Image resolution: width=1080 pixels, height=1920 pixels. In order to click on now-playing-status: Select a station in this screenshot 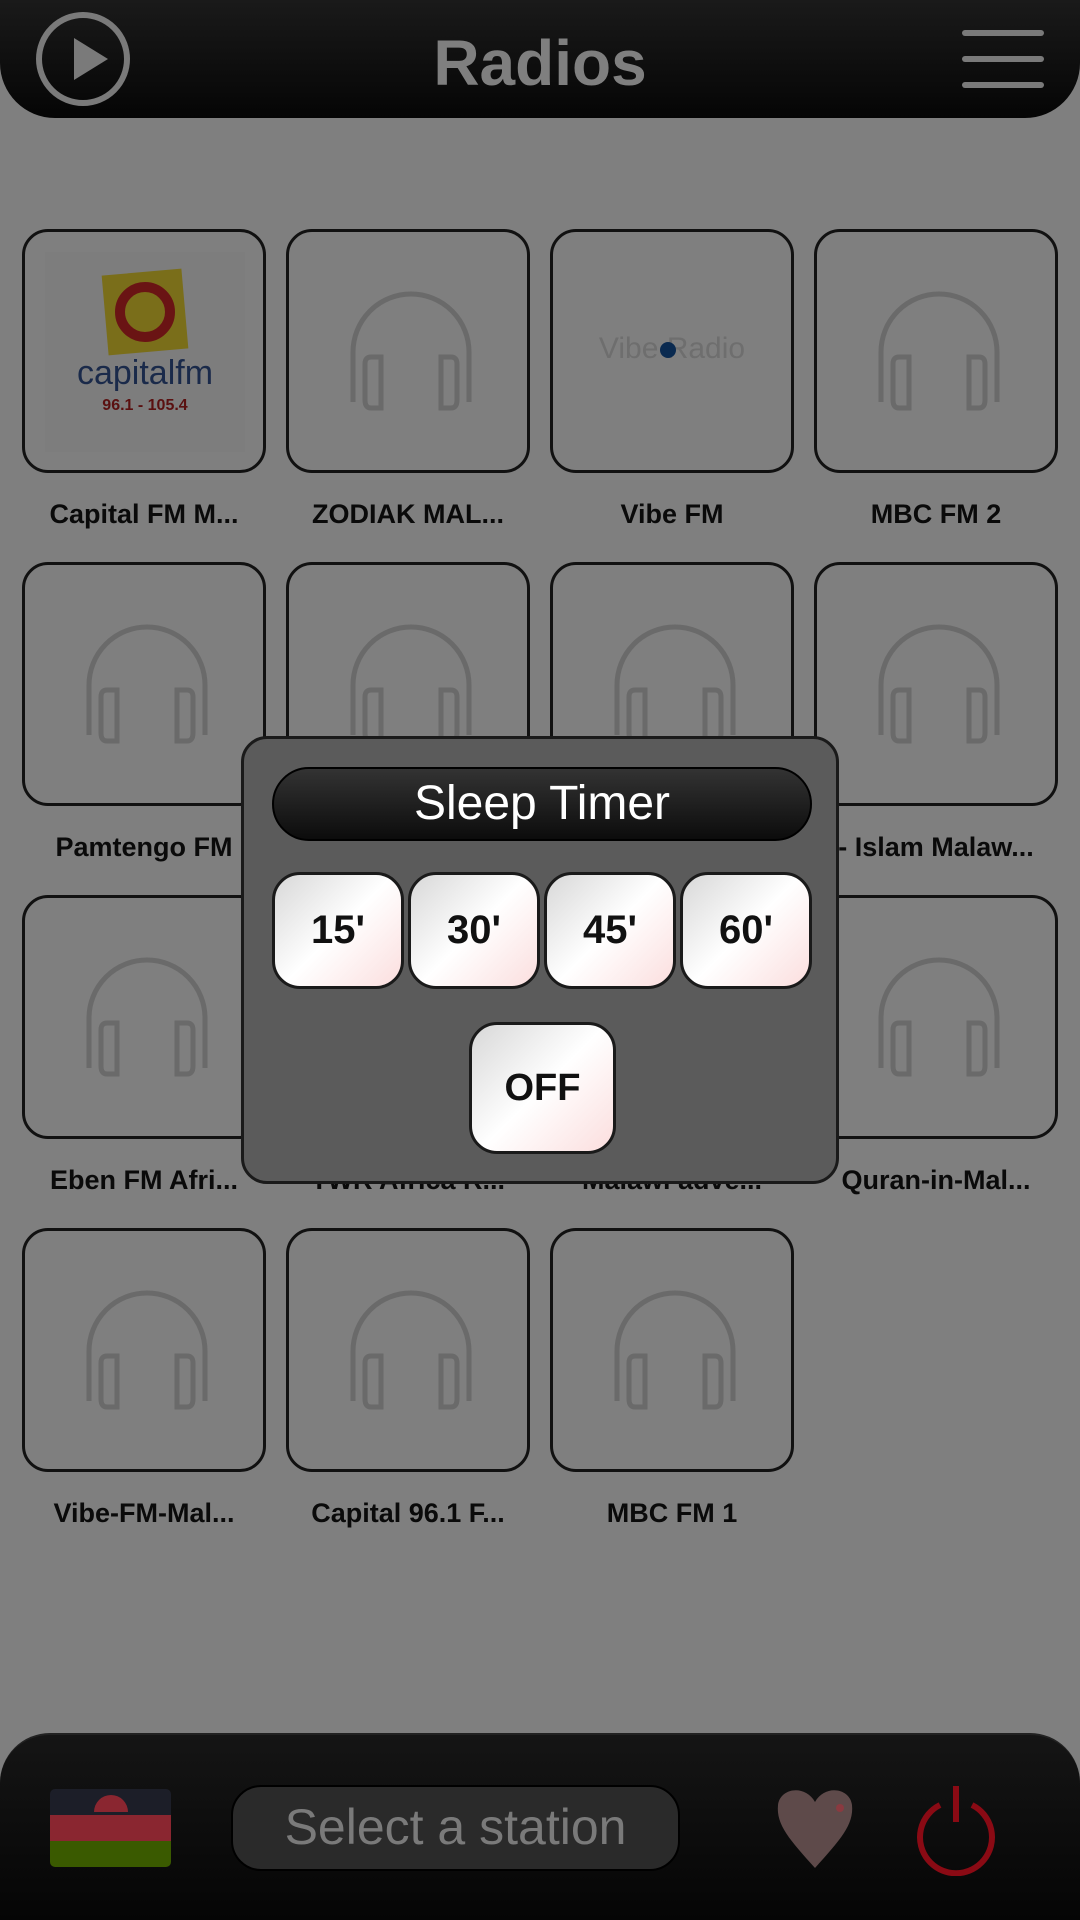, I will do `click(455, 1828)`.